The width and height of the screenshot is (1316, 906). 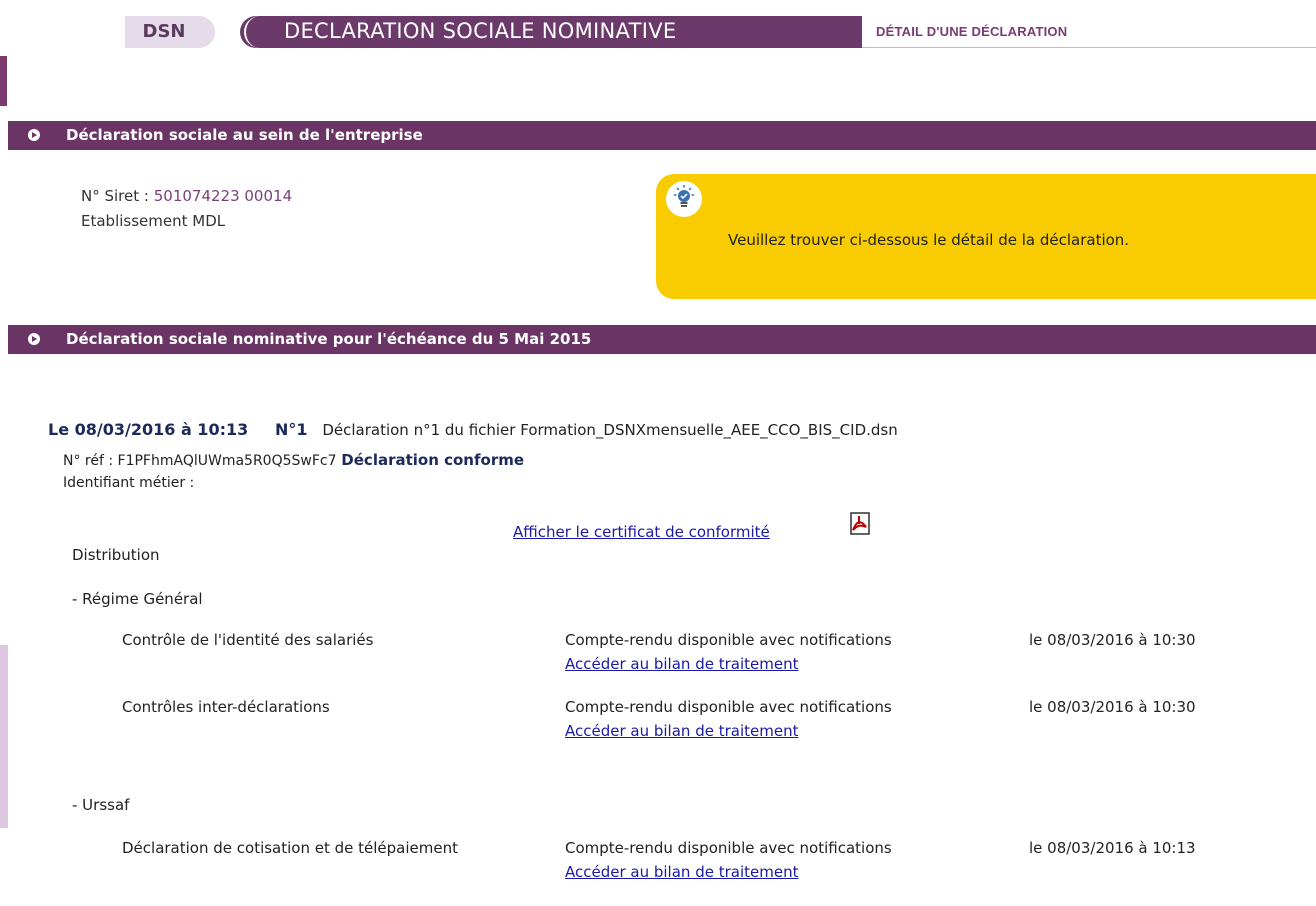 I want to click on pdf-icon, so click(x=860, y=524).